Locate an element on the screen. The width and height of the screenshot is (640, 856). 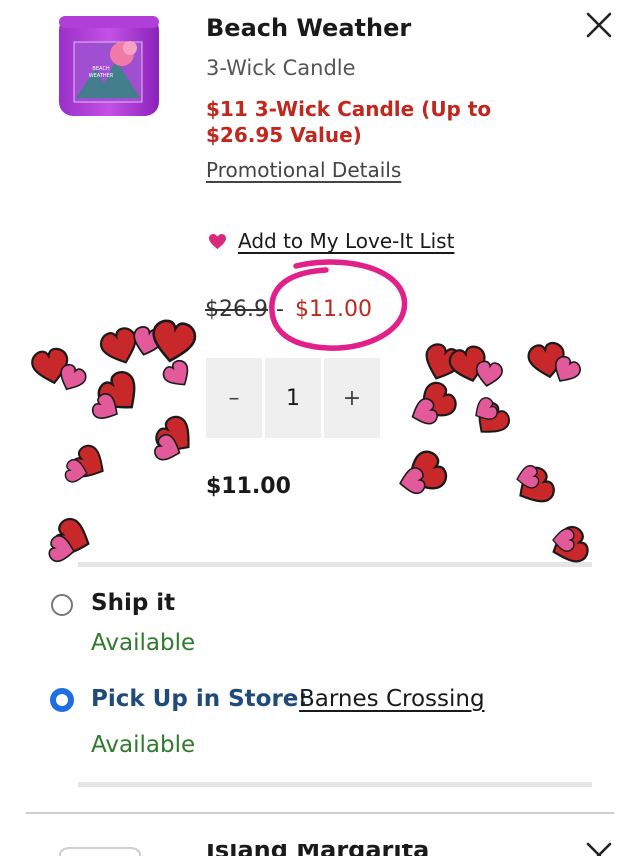
pickup-label: Pick Up in Store: is located at coordinates (199, 699).